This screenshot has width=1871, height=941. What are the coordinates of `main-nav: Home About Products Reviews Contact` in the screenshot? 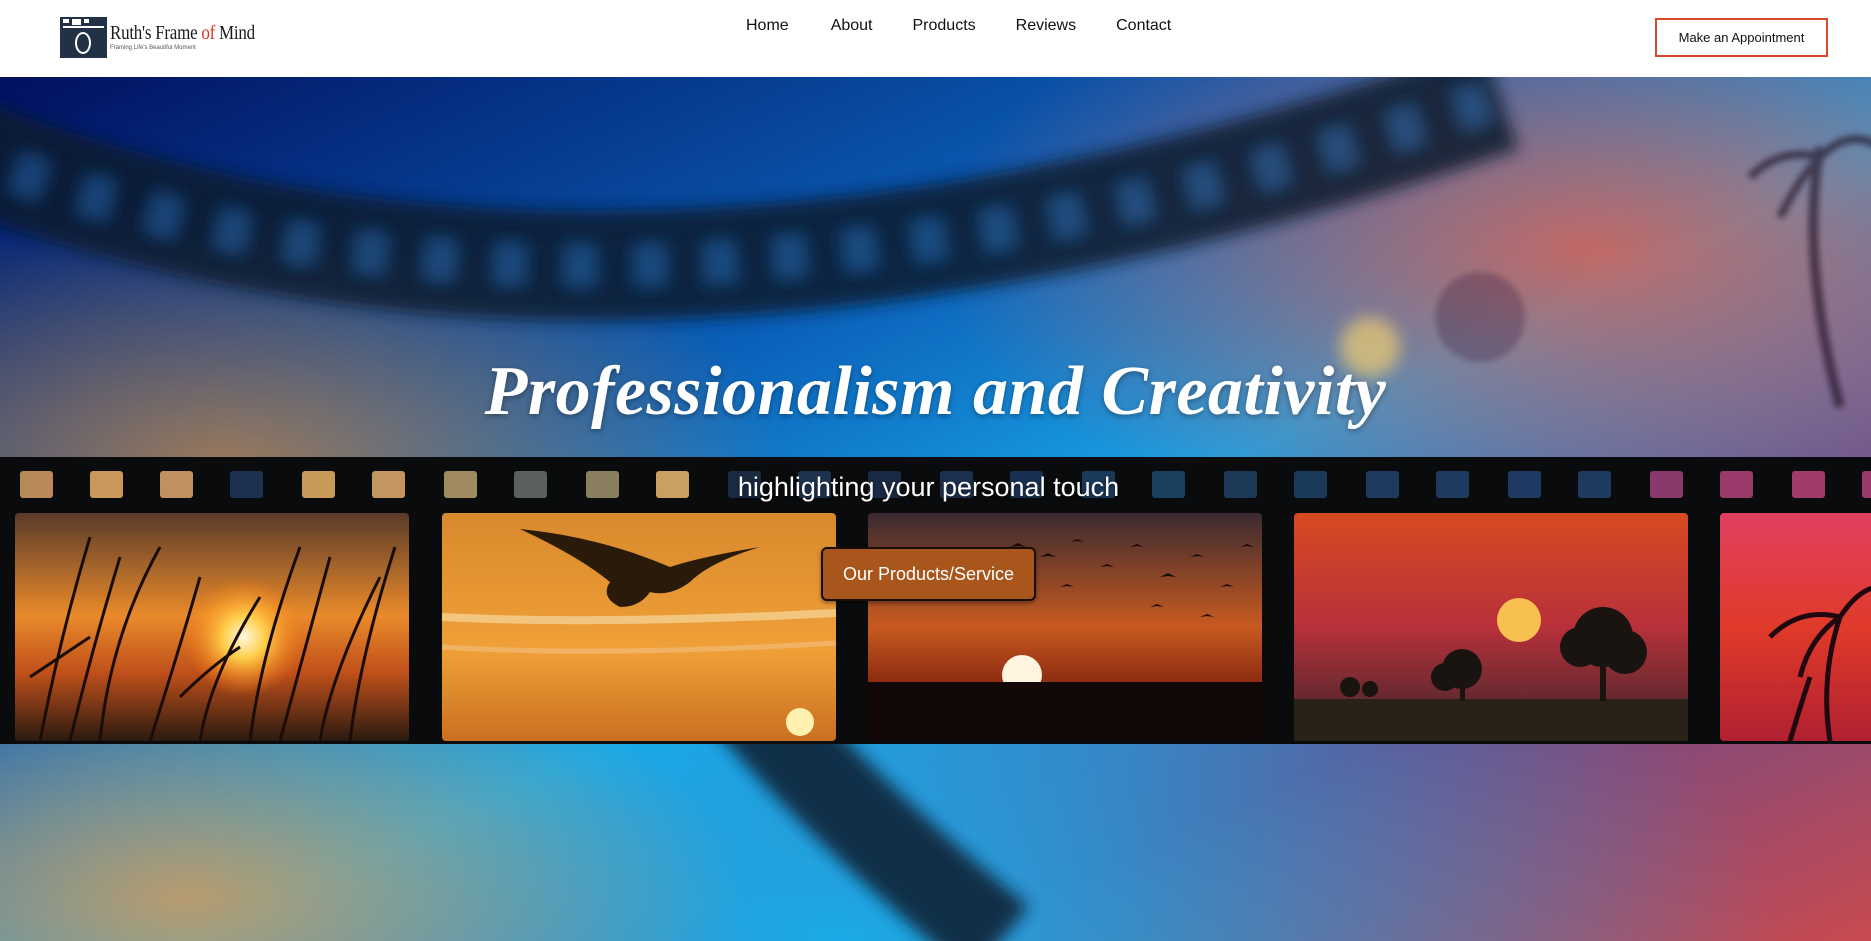 It's located at (958, 26).